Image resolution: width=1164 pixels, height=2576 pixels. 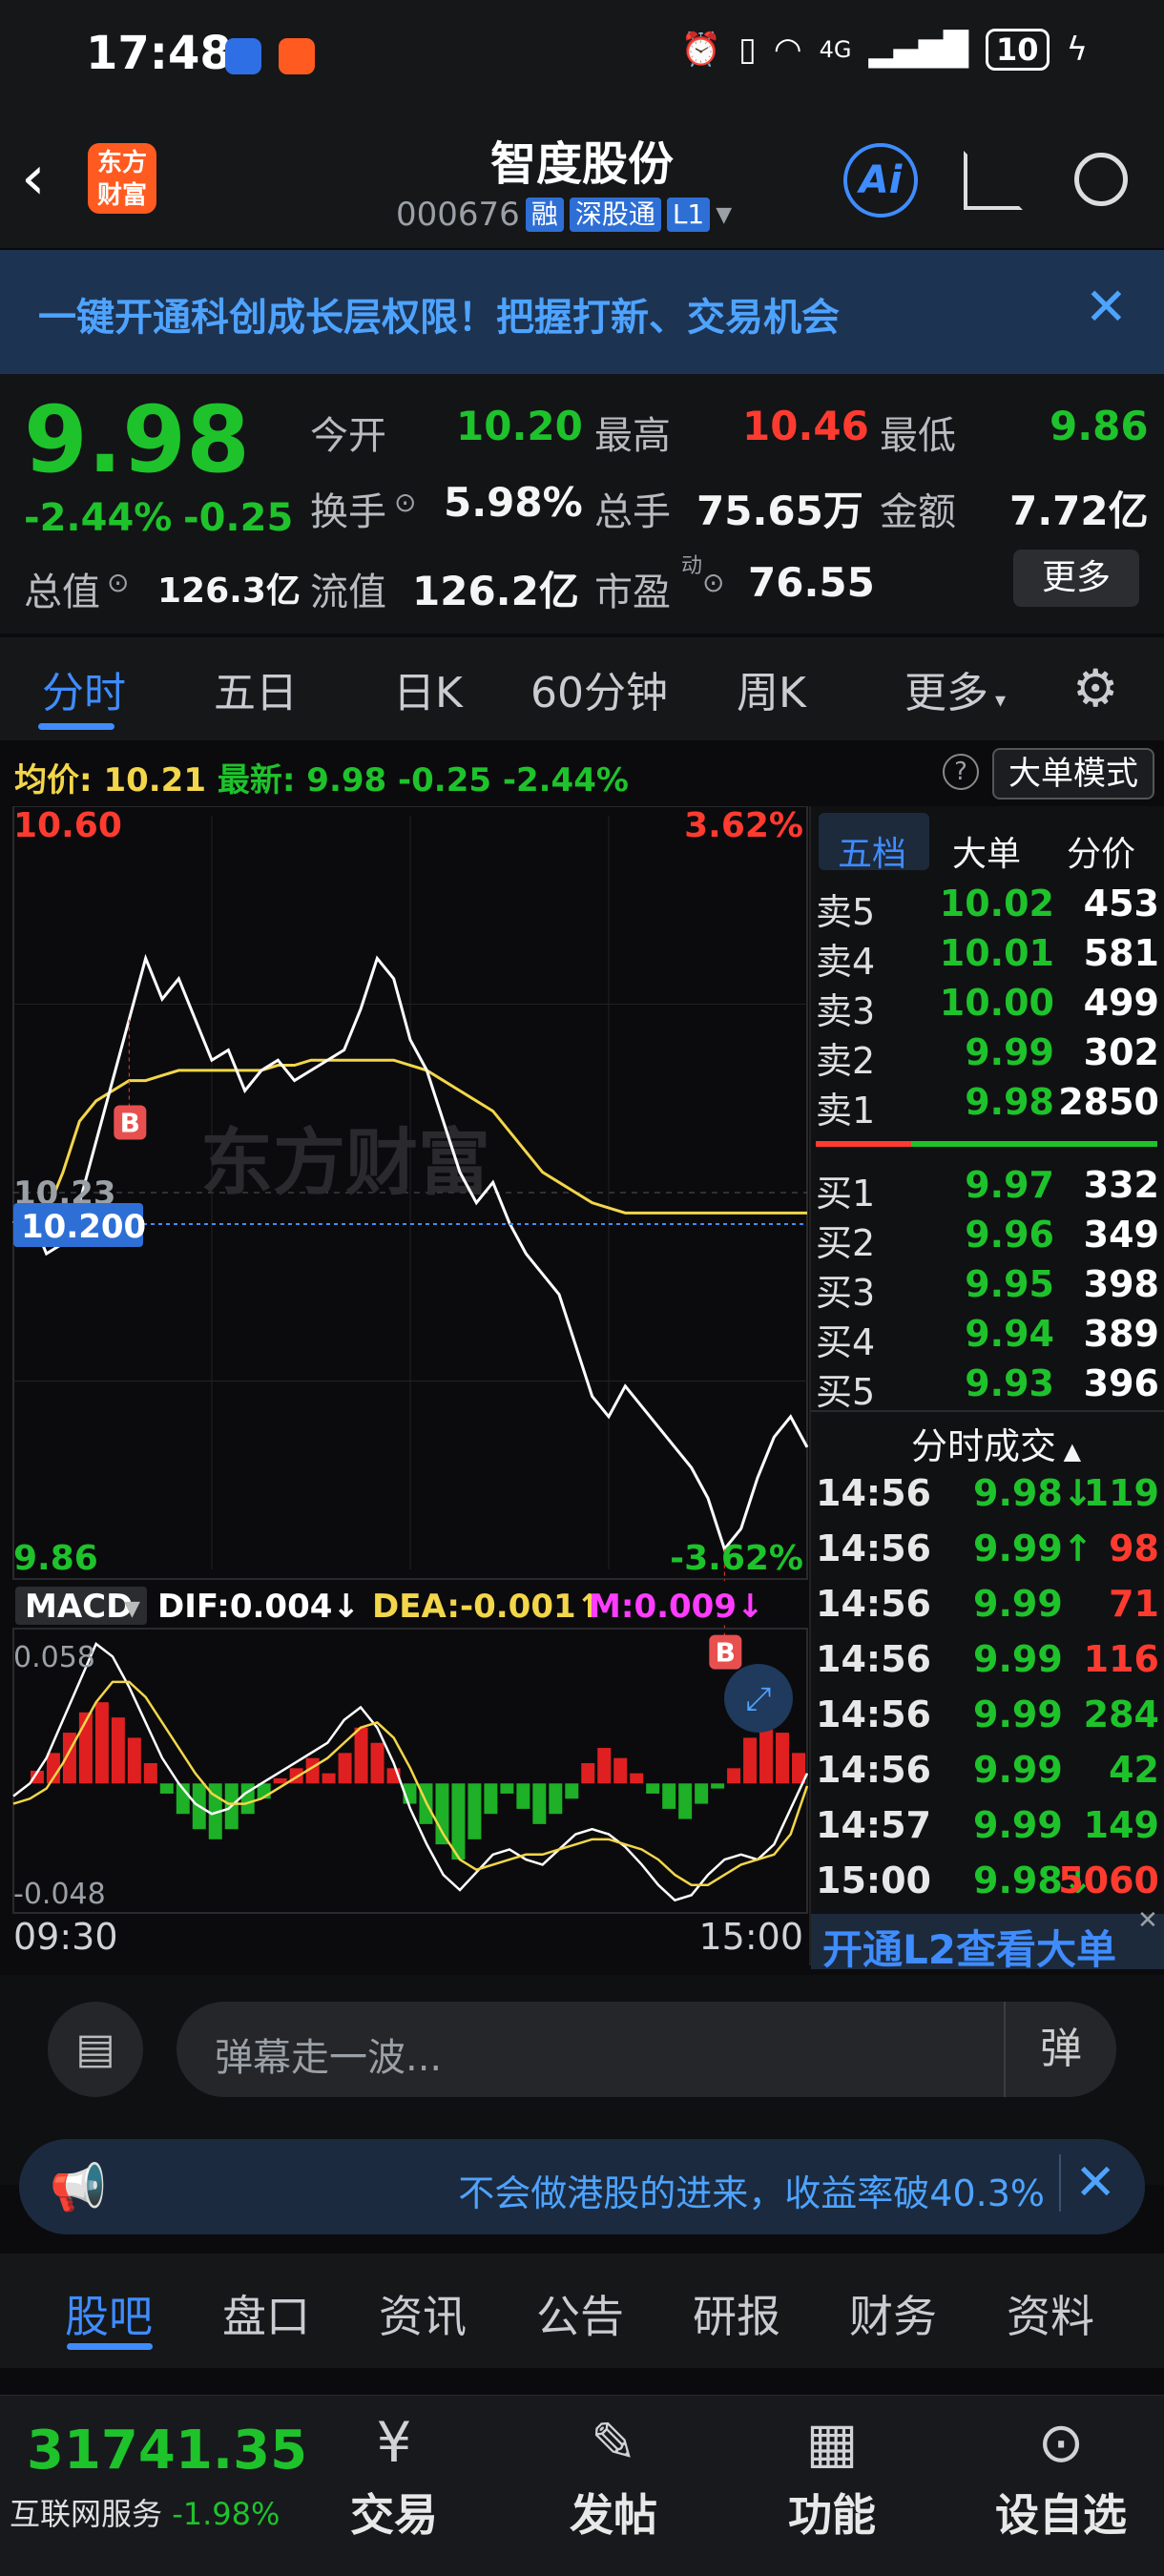 I want to click on nav-add-watchlist: ⊙ 设自选, so click(x=1061, y=2474).